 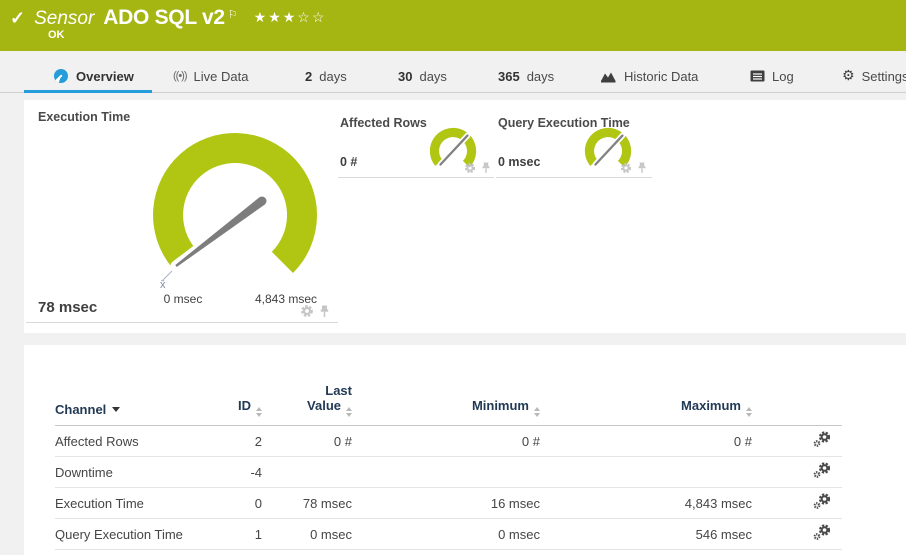 I want to click on active-tab-underline, so click(x=88, y=91).